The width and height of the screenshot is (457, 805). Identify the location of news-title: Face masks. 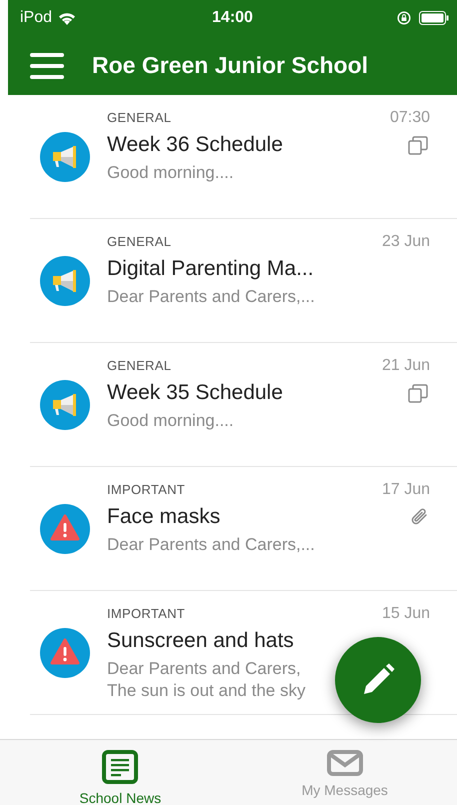
(163, 517).